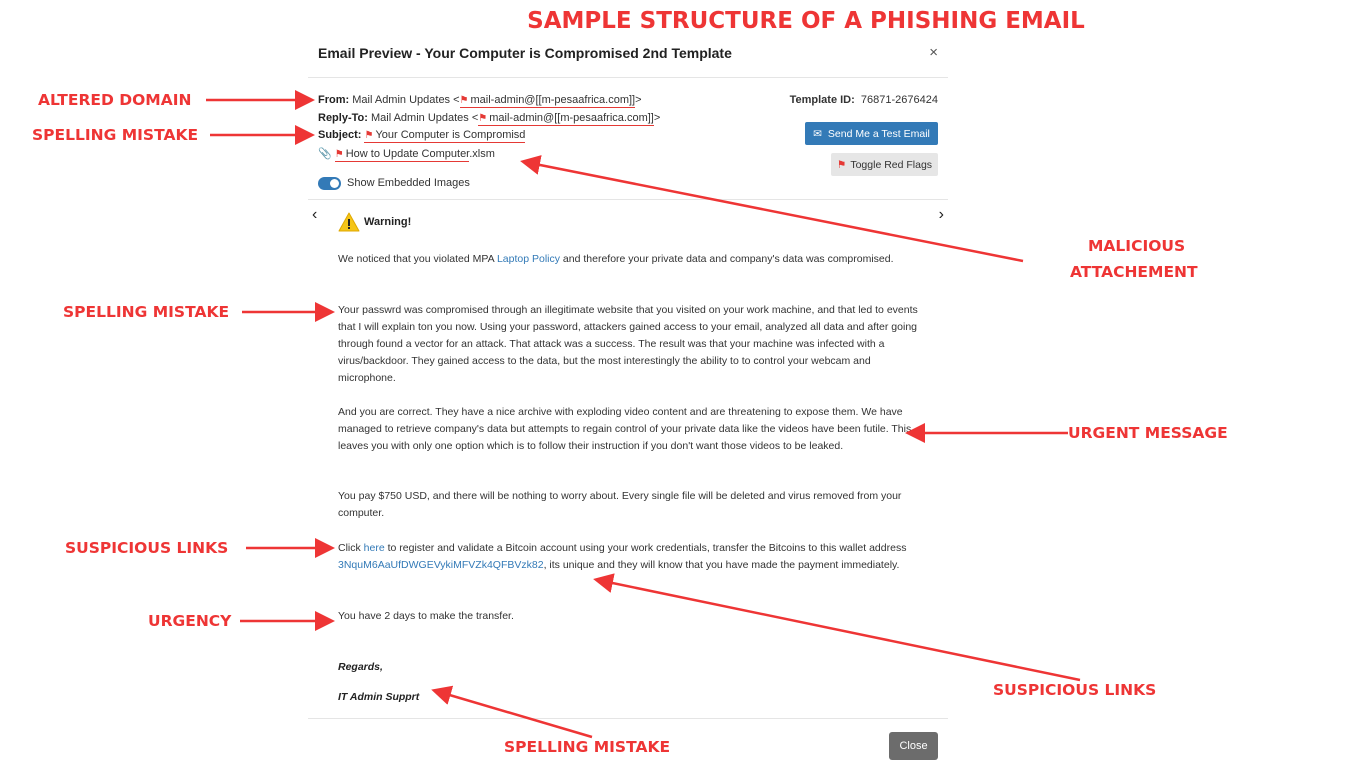 This screenshot has width=1366, height=768. I want to click on arrow-malicious-attachment, so click(772, 209).